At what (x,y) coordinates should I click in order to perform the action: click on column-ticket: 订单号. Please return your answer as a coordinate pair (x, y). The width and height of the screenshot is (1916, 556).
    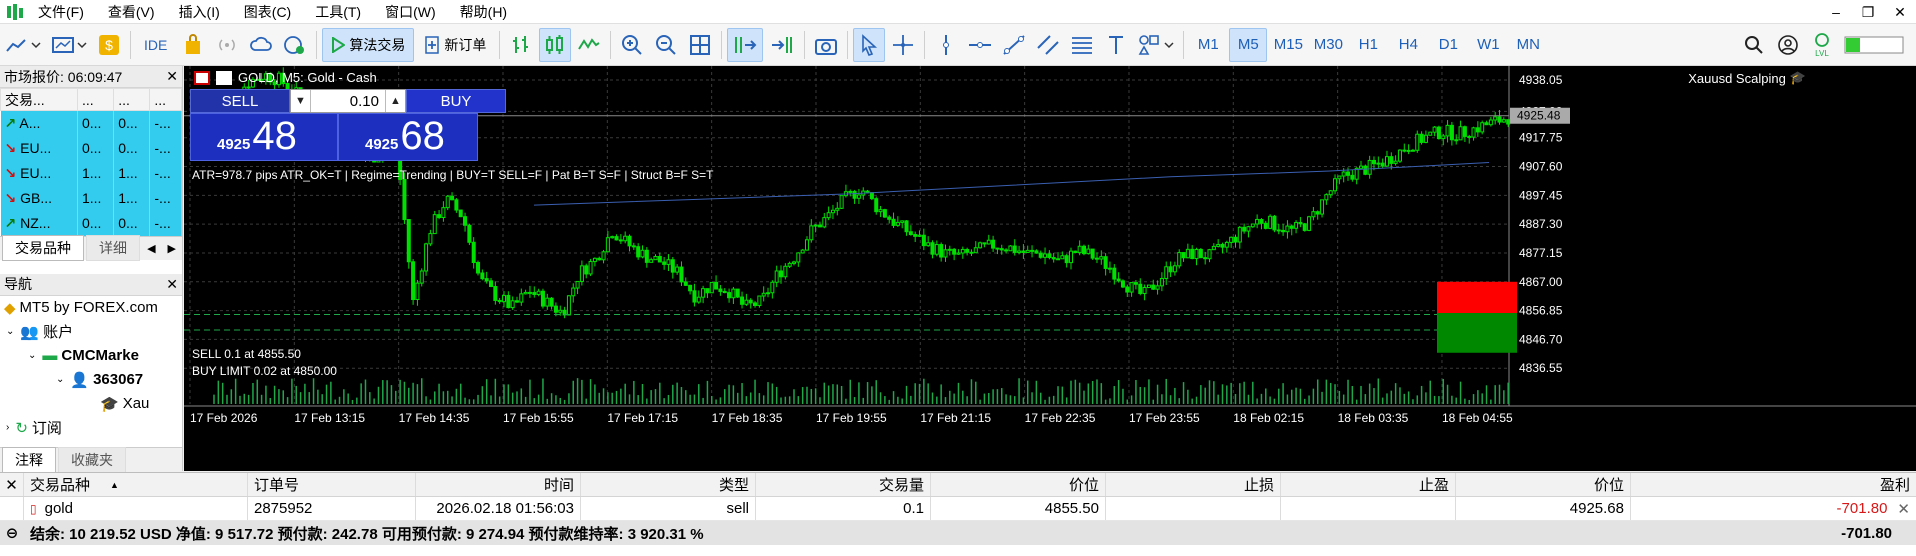
    Looking at the image, I should click on (332, 484).